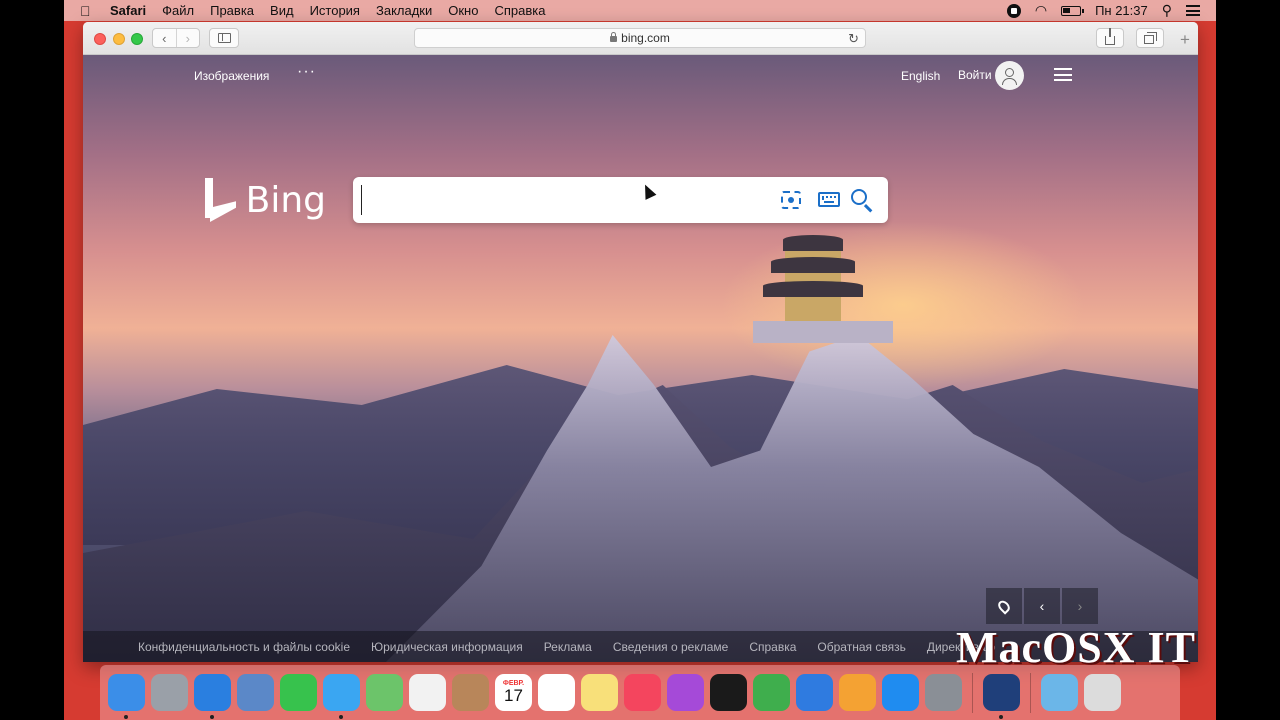  I want to click on location-pin-icon, so click(1004, 606).